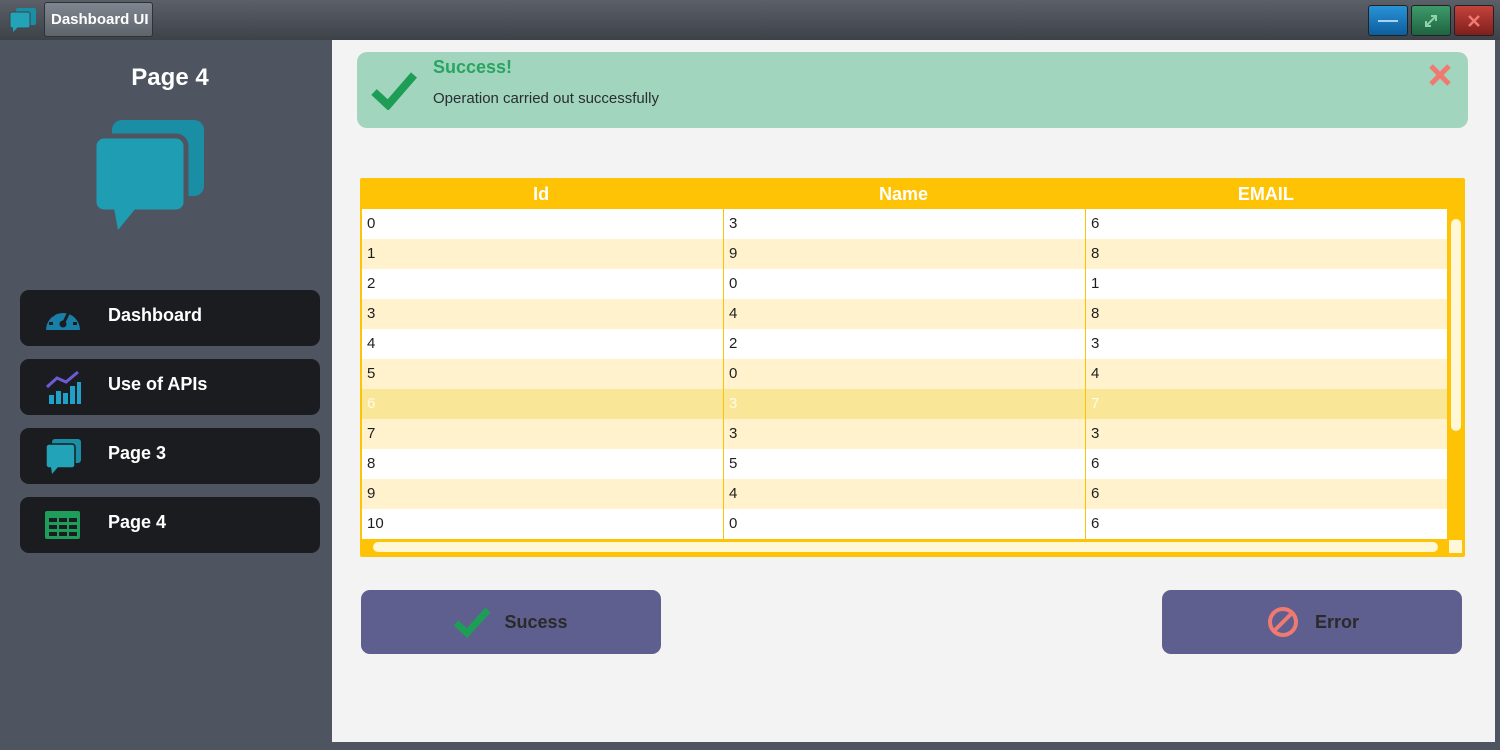  I want to click on sidebar-title: Page 4, so click(170, 77).